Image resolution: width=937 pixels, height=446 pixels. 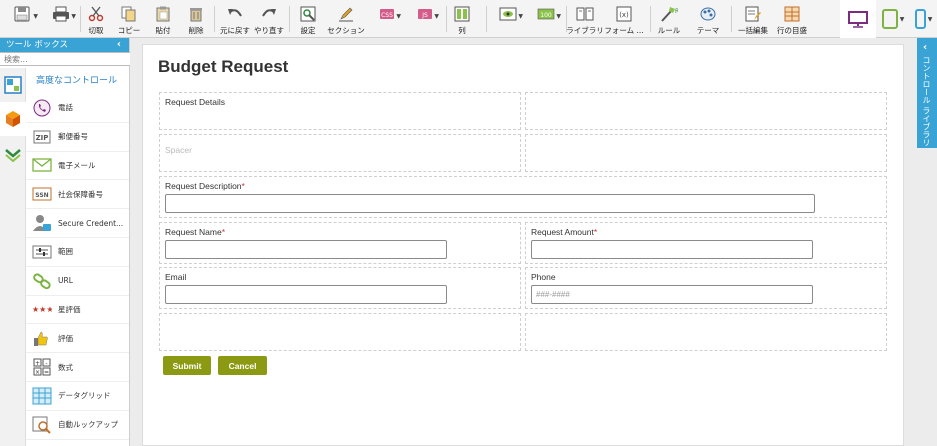 What do you see at coordinates (77, 367) in the screenshot?
I see `control-formula: + - × = 数式` at bounding box center [77, 367].